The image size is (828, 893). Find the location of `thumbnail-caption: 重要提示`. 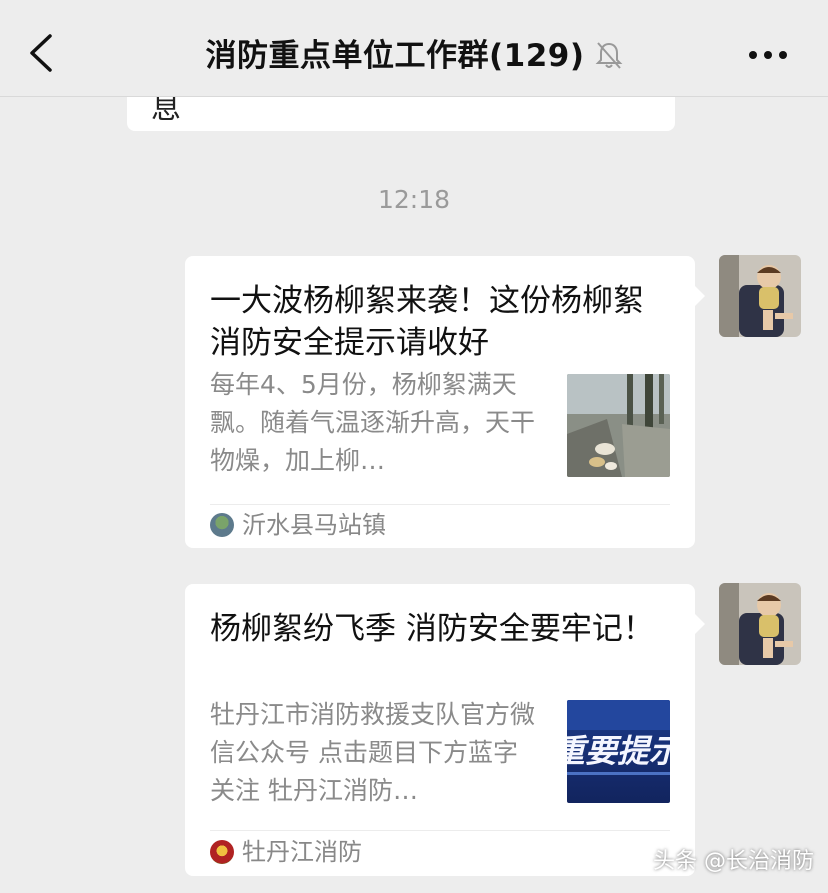

thumbnail-caption: 重要提示 is located at coordinates (618, 751).